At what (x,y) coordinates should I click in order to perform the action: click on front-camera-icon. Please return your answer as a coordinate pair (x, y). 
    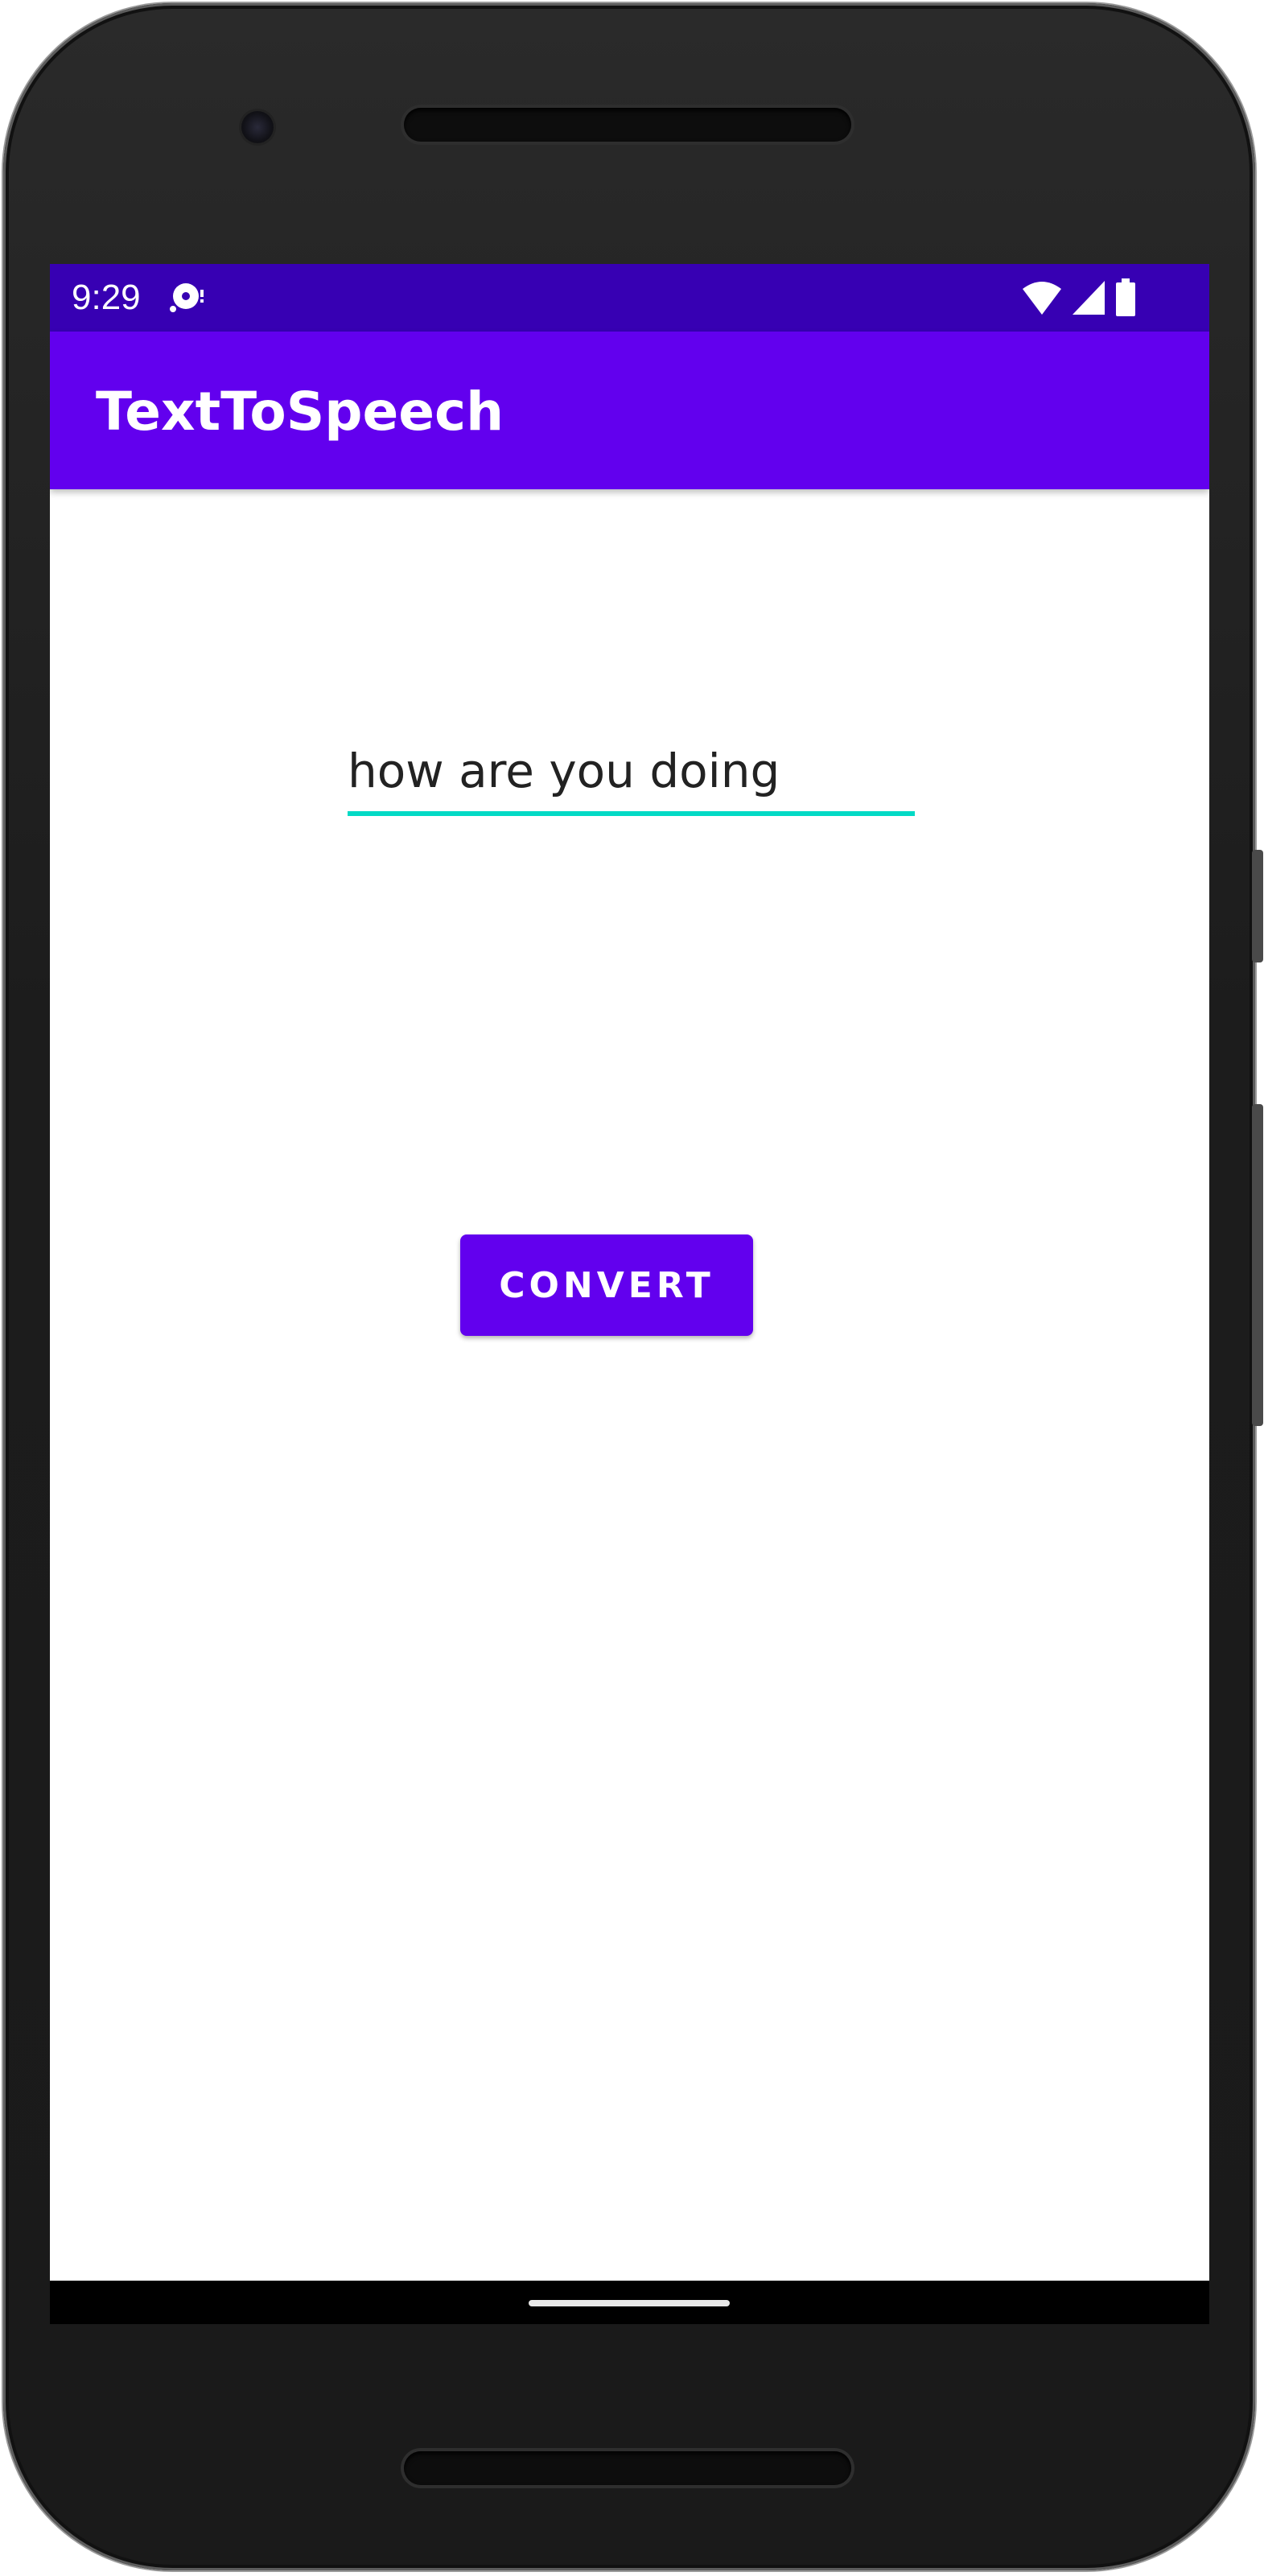
    Looking at the image, I should click on (258, 127).